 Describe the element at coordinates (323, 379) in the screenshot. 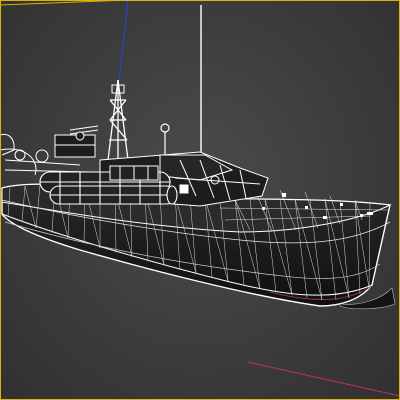

I see `world-axis-x` at that location.